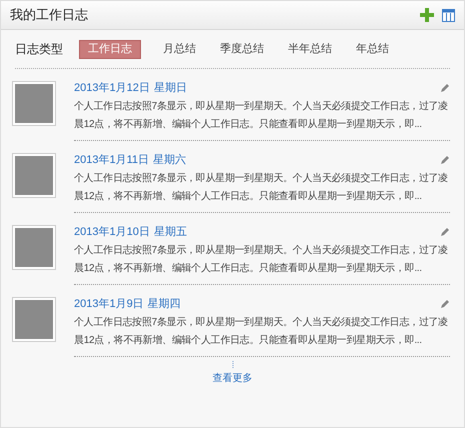 The height and width of the screenshot is (428, 465). Describe the element at coordinates (112, 88) in the screenshot. I see `entry-date: 2013年1月12日` at that location.